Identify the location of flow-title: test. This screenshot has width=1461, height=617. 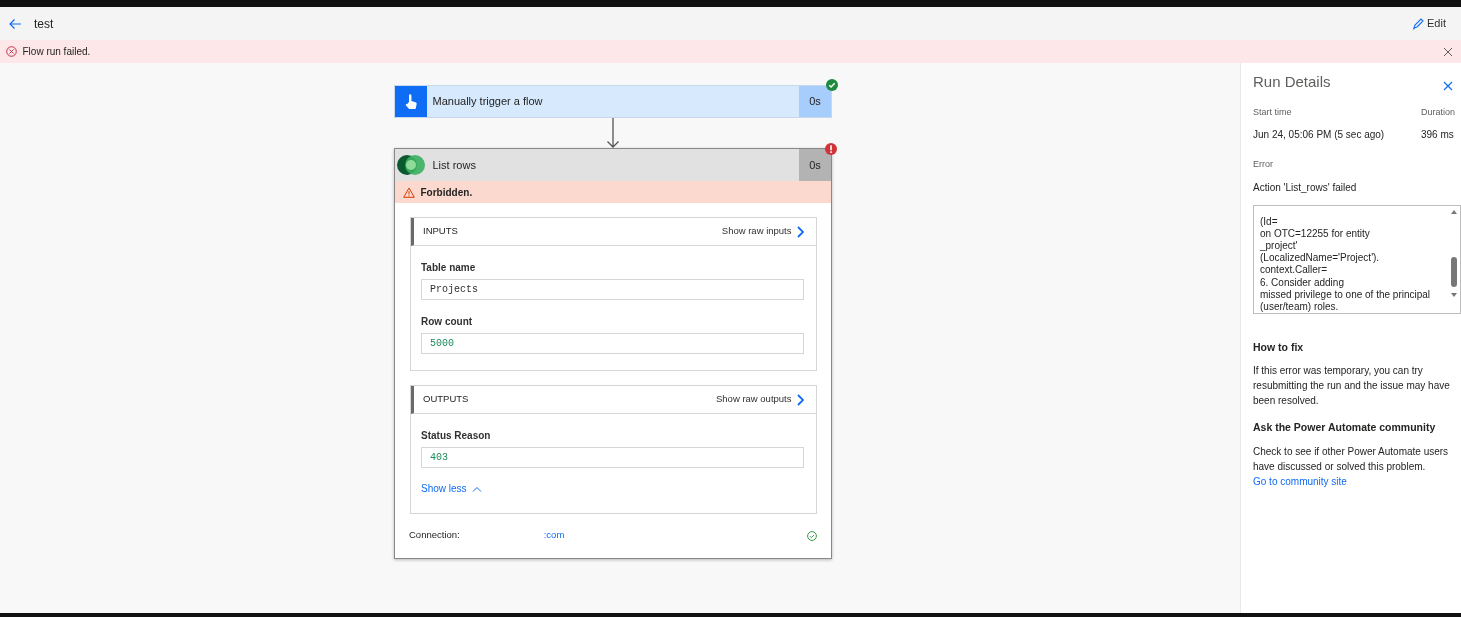
(44, 24).